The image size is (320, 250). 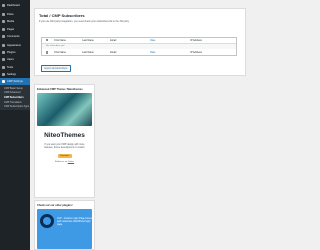 I want to click on column-last-name: Last Name, so click(x=96, y=40).